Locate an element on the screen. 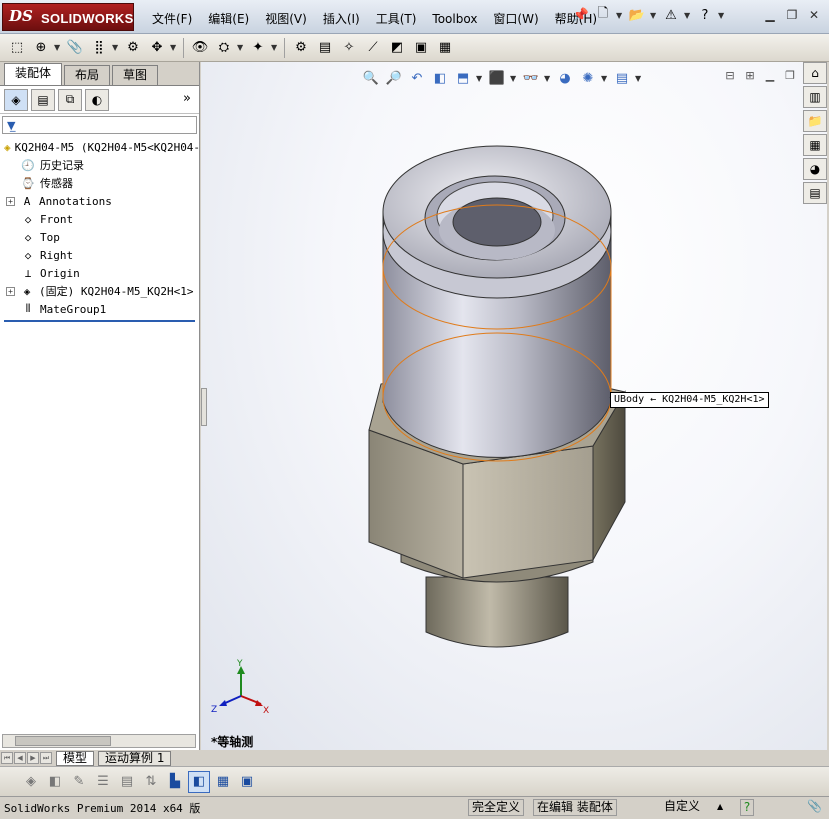  exploded-view-icon: ✧ is located at coordinates (349, 48).